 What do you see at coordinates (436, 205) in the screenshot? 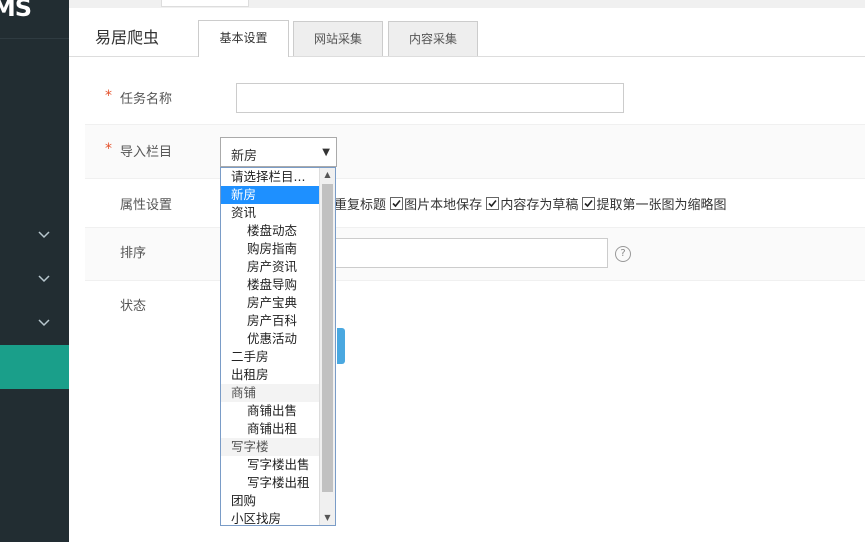
I see `option-save-images: 图片本地保存` at bounding box center [436, 205].